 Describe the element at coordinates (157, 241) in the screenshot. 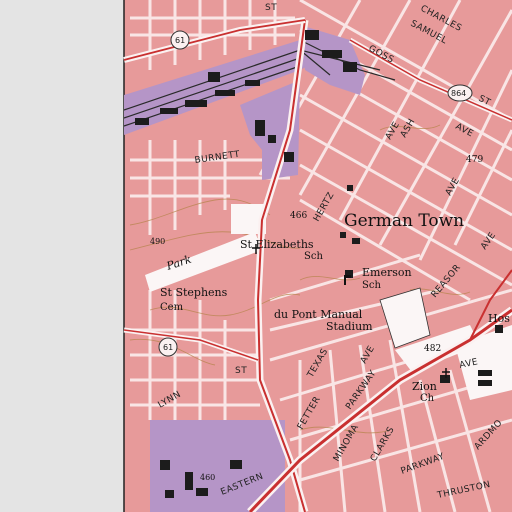

I see `contour-label-490: 490` at that location.